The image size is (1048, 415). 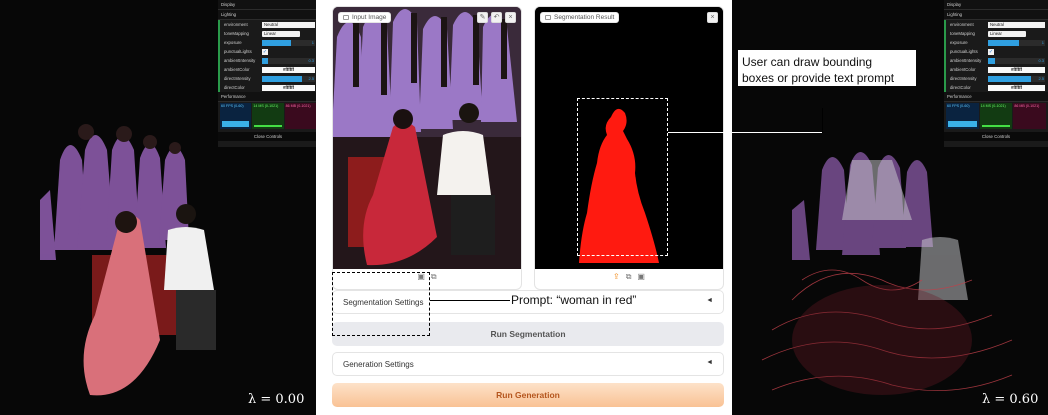 I want to click on segmentation-result-label: Segmentation Result, so click(x=580, y=17).